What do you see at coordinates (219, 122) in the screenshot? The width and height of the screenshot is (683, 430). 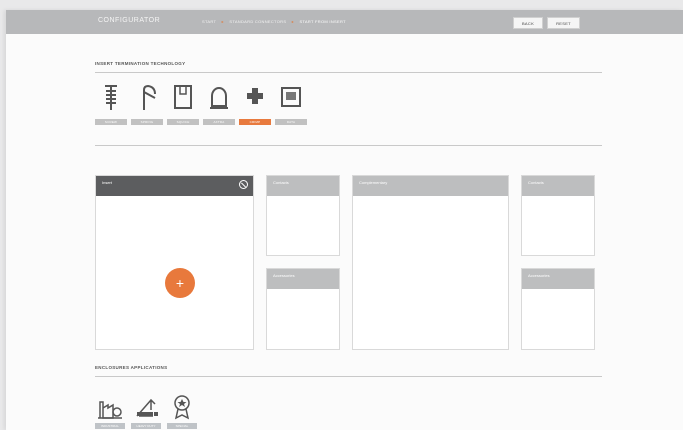 I see `termination-label: AXTRA` at bounding box center [219, 122].